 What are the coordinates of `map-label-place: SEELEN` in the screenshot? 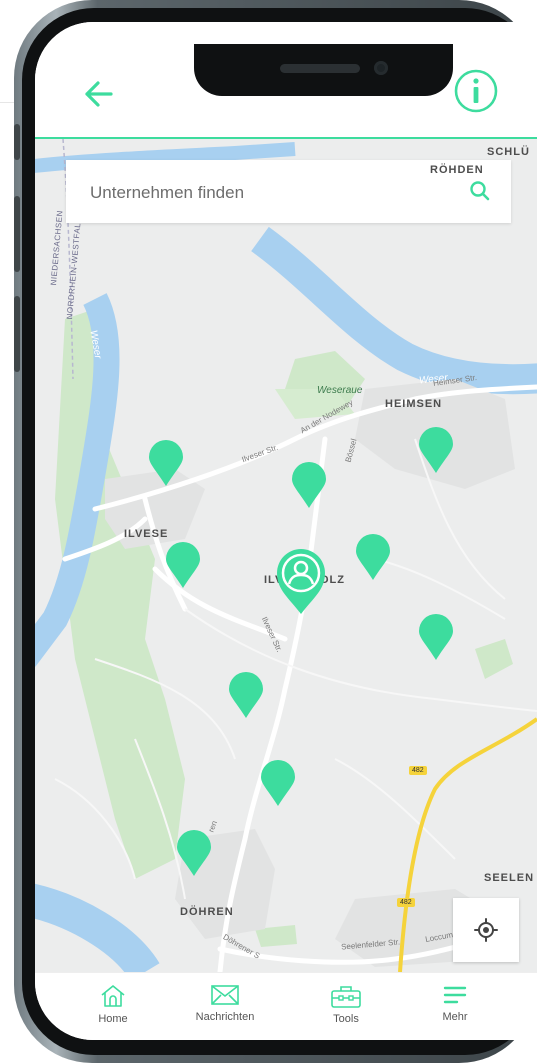 It's located at (509, 878).